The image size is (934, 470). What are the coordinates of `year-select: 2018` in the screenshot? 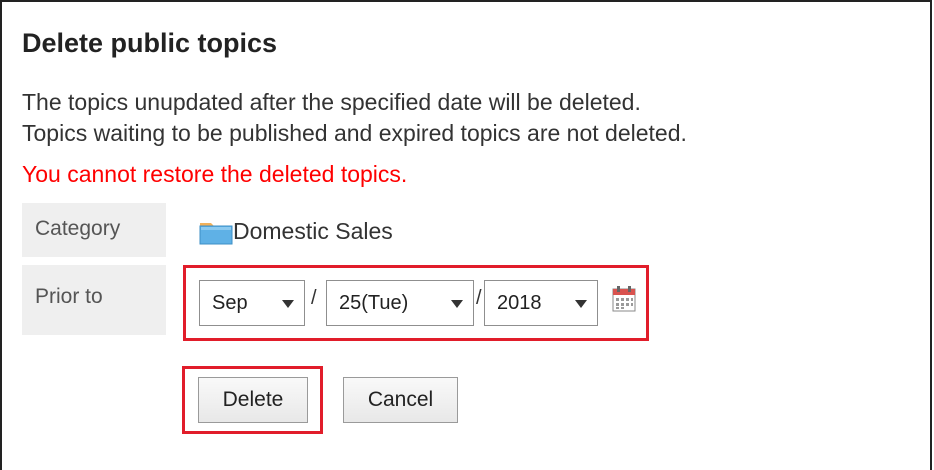 It's located at (541, 303).